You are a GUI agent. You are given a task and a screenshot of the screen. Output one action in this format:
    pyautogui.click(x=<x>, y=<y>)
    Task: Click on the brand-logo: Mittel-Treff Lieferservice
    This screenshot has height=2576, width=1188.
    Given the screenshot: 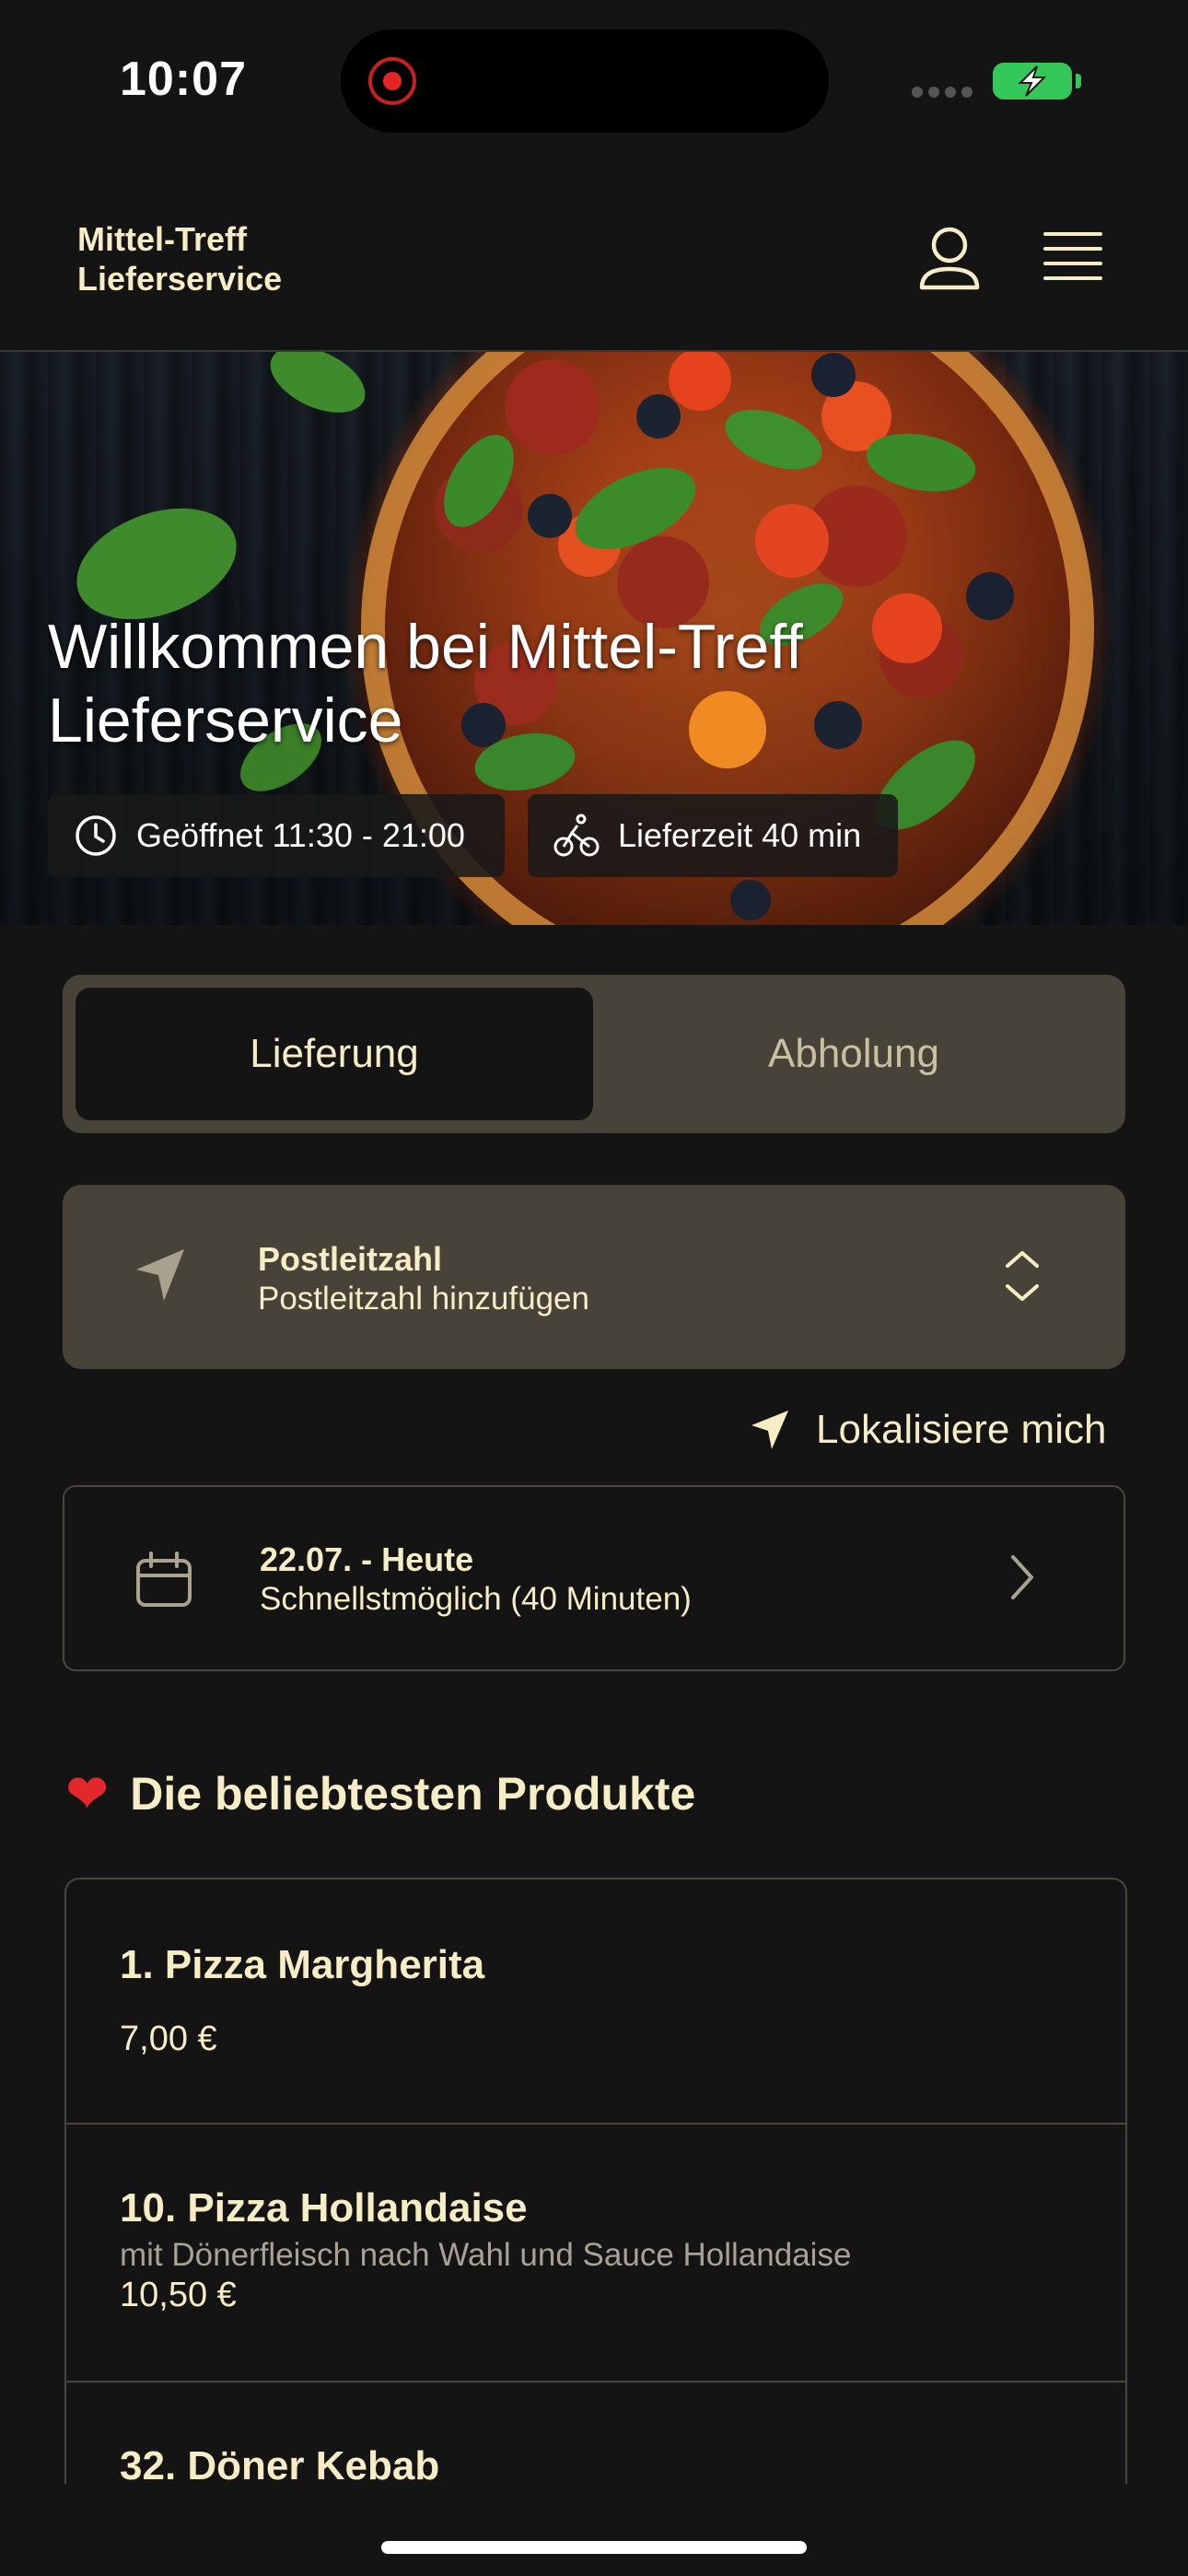 What is the action you would take?
    pyautogui.click(x=179, y=259)
    